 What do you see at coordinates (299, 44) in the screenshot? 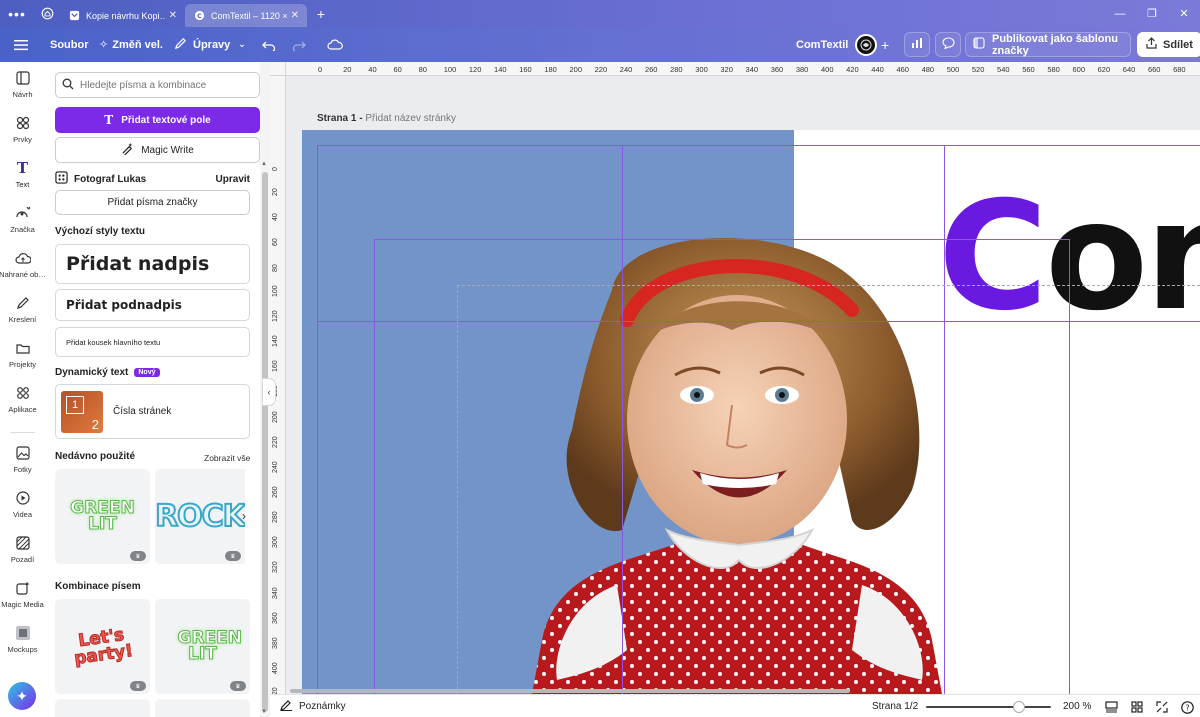
I see `redo-icon` at bounding box center [299, 44].